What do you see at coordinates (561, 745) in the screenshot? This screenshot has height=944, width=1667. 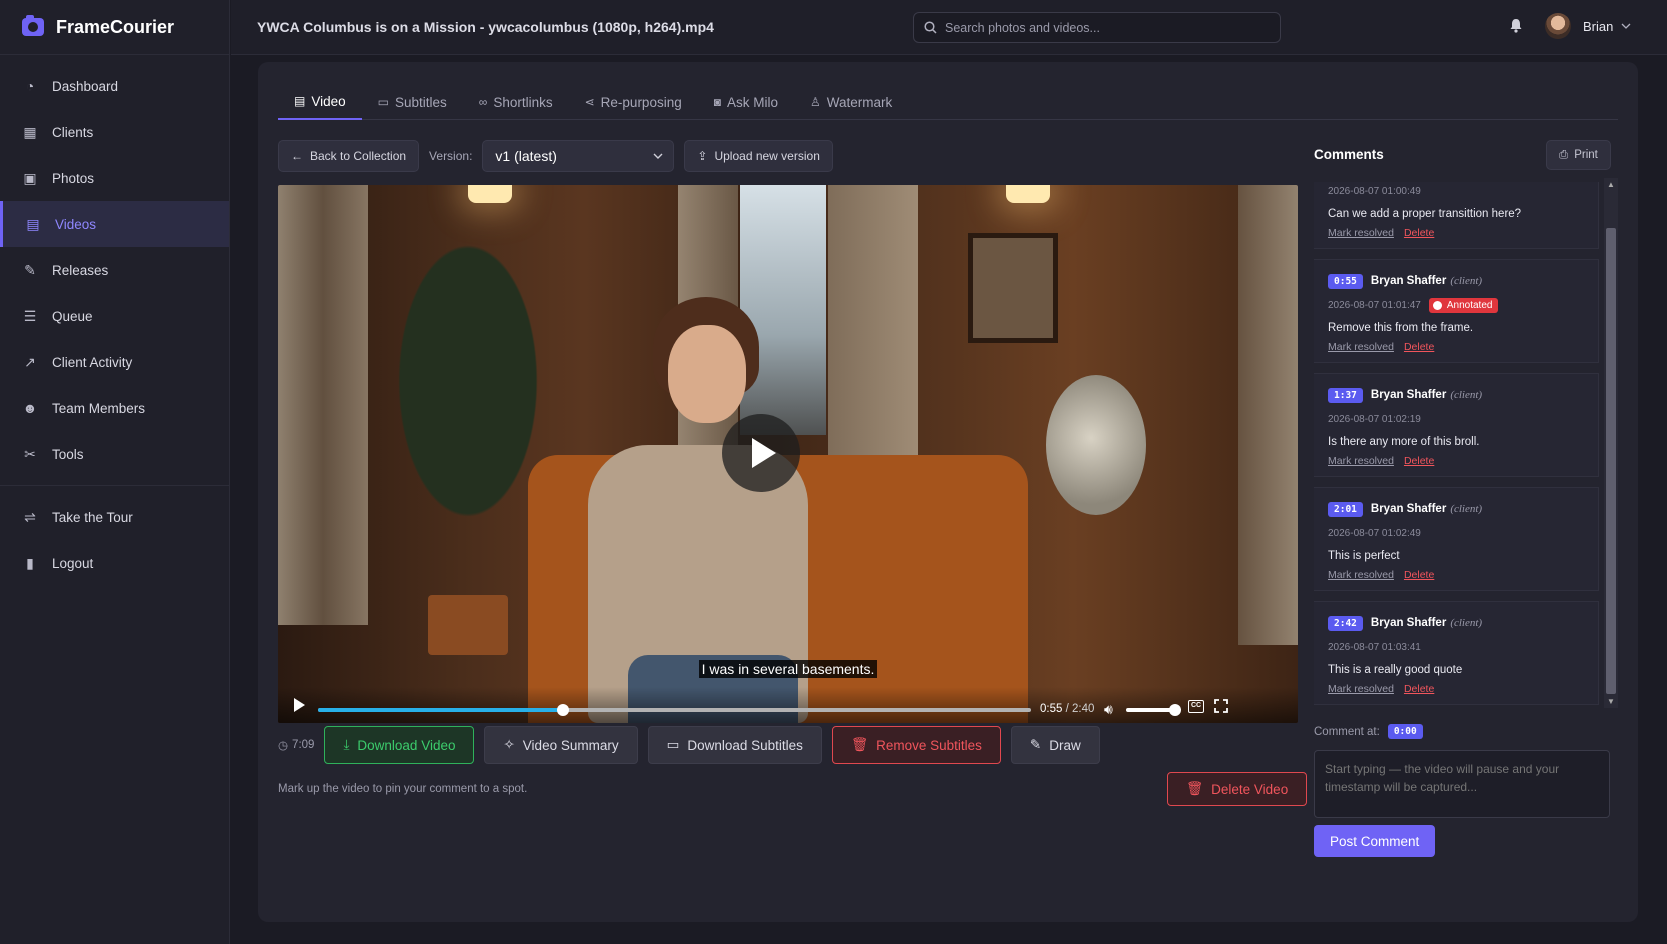 I see `video-summary-button: ✧ Video Summary` at bounding box center [561, 745].